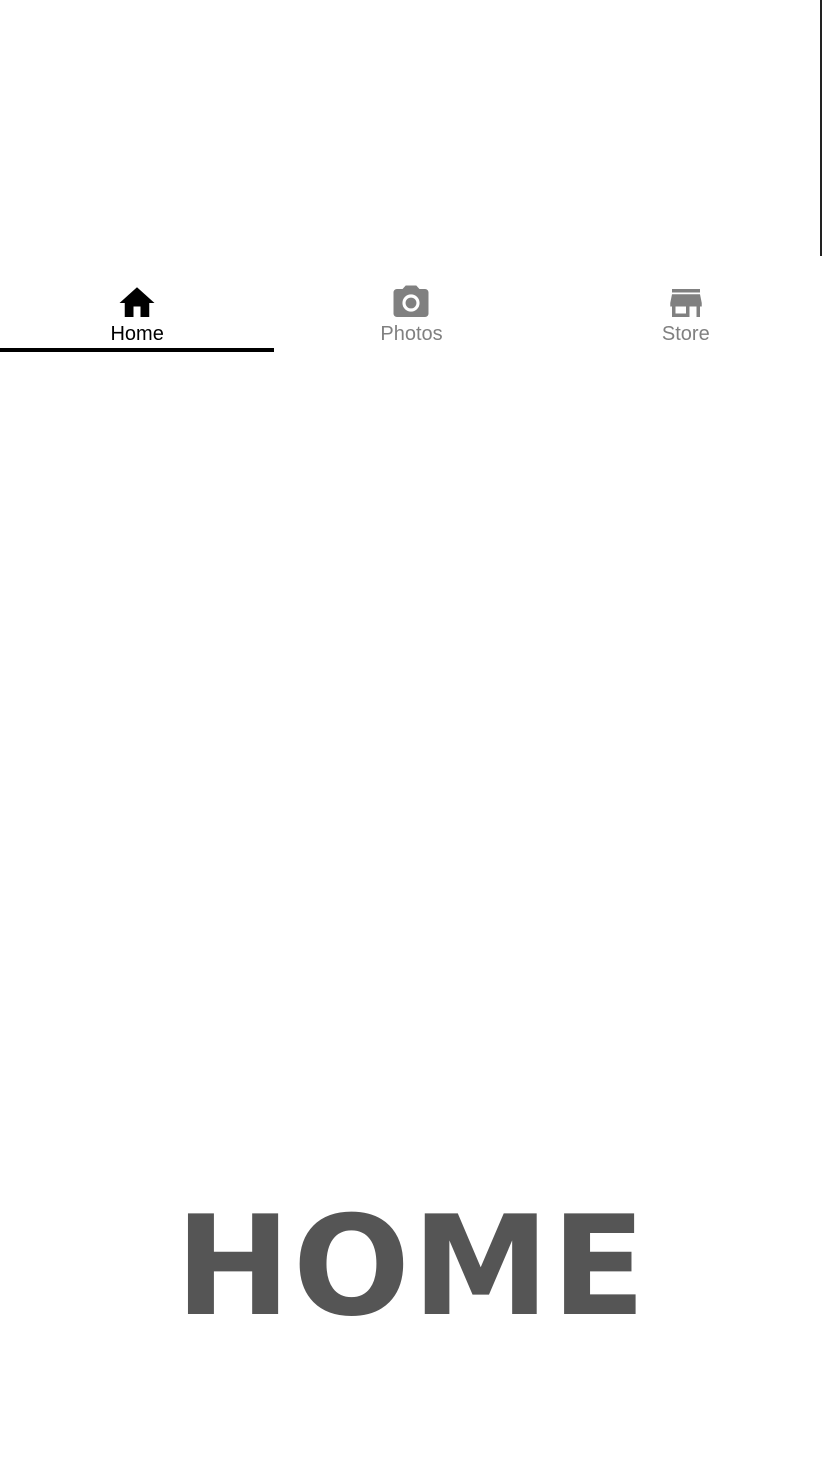  What do you see at coordinates (137, 350) in the screenshot?
I see `active-tab-indicator` at bounding box center [137, 350].